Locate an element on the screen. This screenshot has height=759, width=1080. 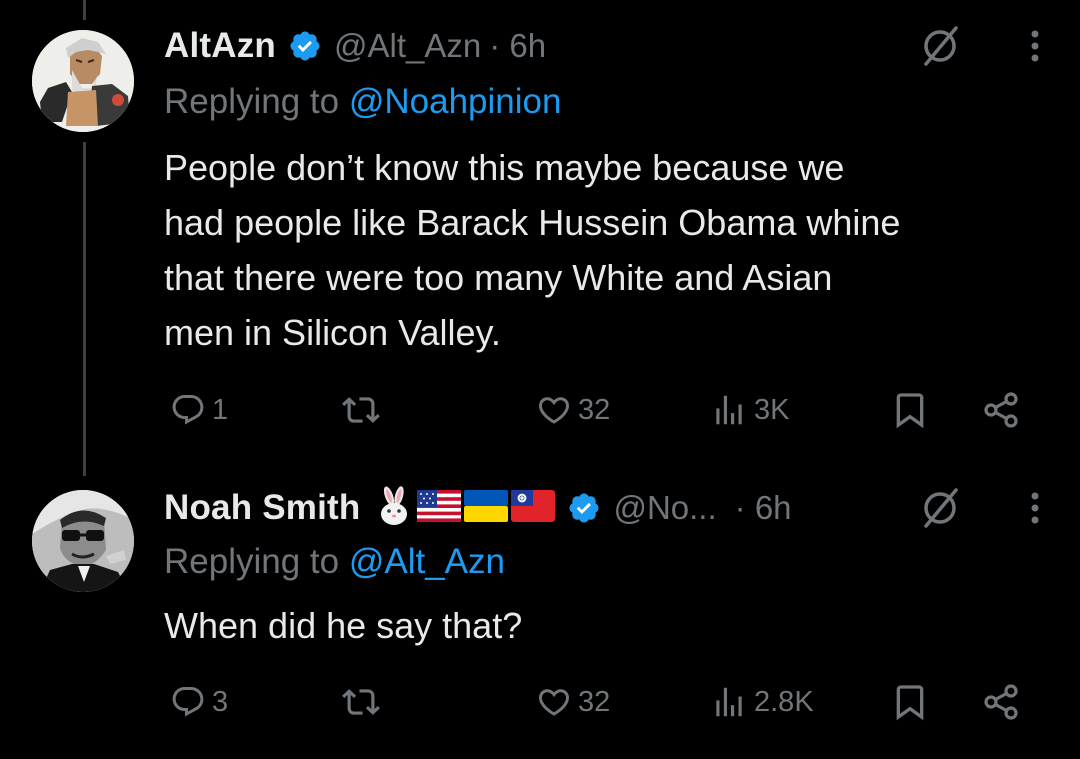
views-count: 2.8K is located at coordinates (784, 701).